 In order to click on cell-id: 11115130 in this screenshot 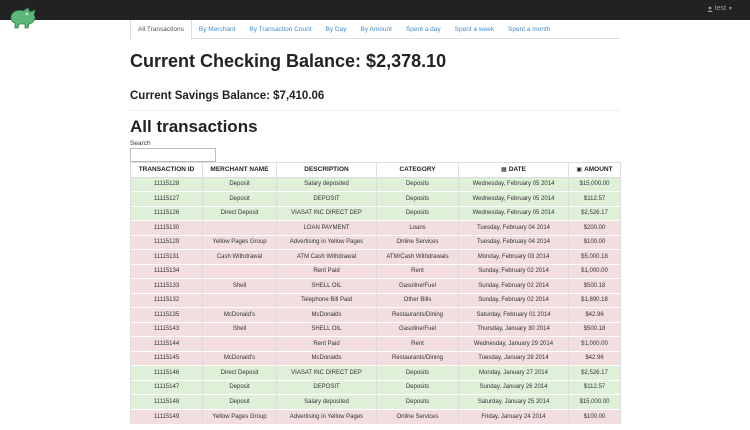, I will do `click(166, 227)`.